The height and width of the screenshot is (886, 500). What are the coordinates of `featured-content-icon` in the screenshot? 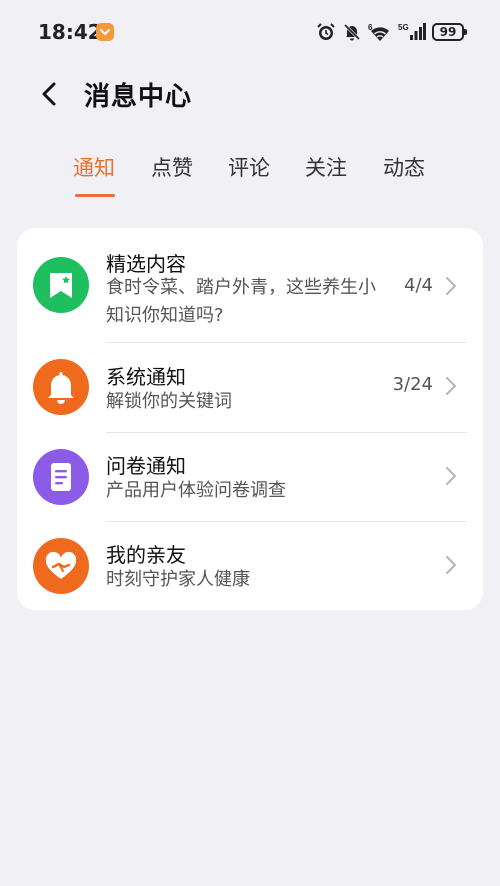 It's located at (61, 285).